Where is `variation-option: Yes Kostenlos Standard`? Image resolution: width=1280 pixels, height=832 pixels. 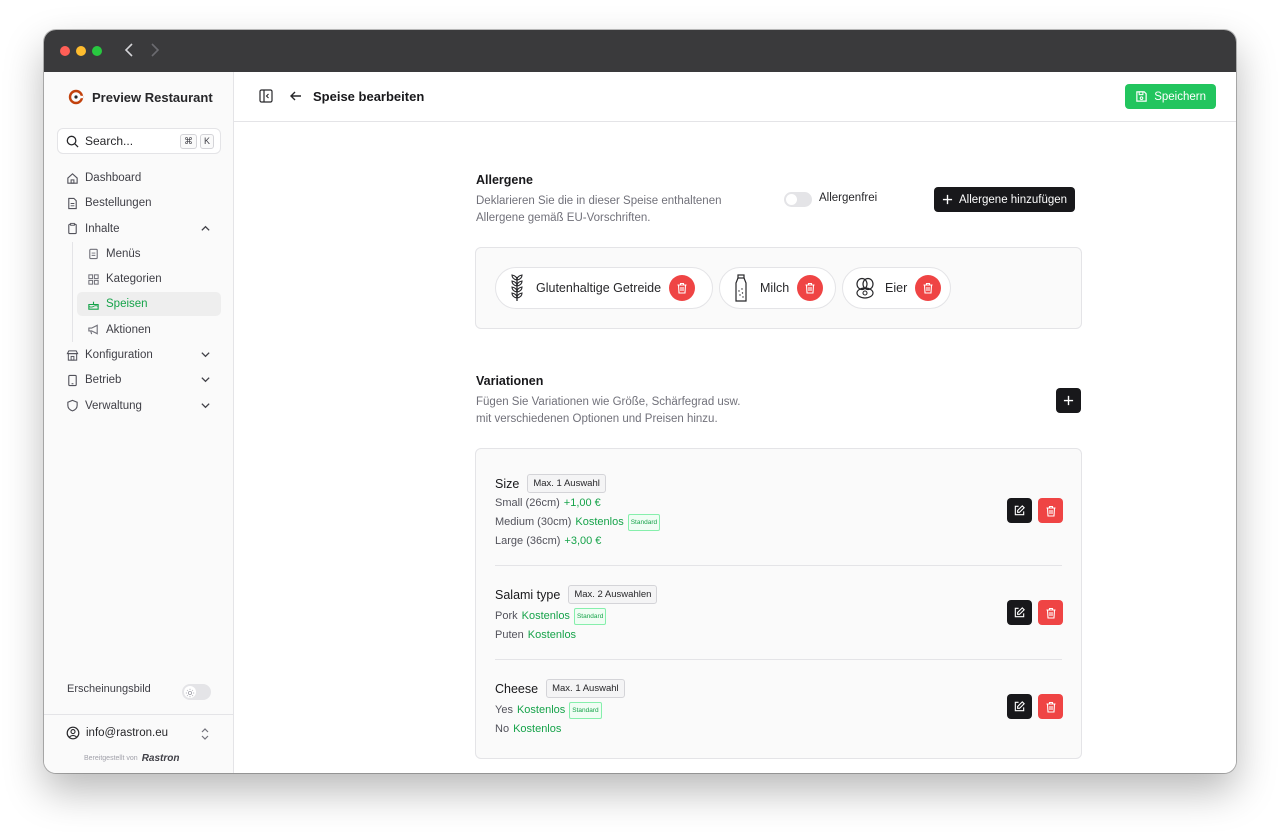
variation-option: Yes Kostenlos Standard is located at coordinates (778, 710).